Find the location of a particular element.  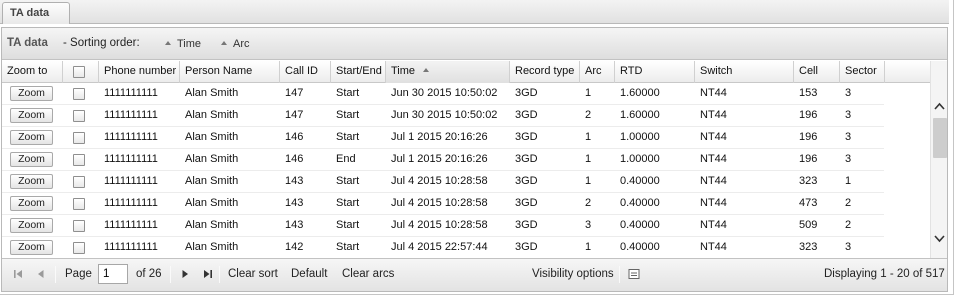

cell-time: Jul 1 2015 20:16:26 is located at coordinates (439, 137).